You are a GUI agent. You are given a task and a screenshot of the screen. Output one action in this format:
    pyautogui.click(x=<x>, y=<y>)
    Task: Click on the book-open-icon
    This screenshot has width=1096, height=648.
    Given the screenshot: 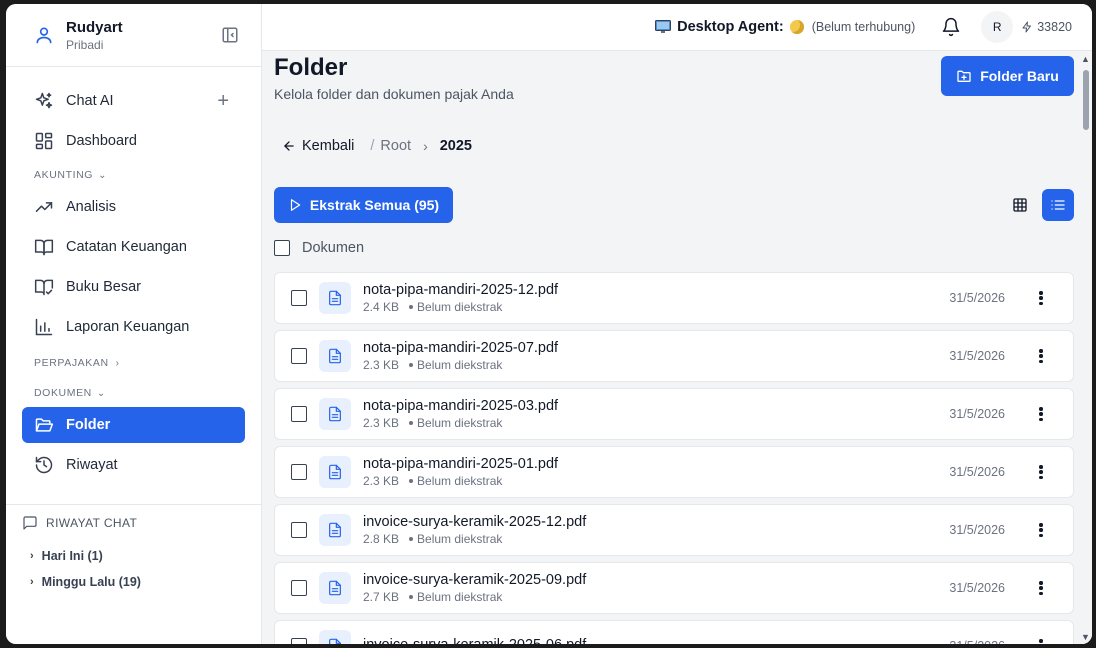 What is the action you would take?
    pyautogui.click(x=44, y=247)
    